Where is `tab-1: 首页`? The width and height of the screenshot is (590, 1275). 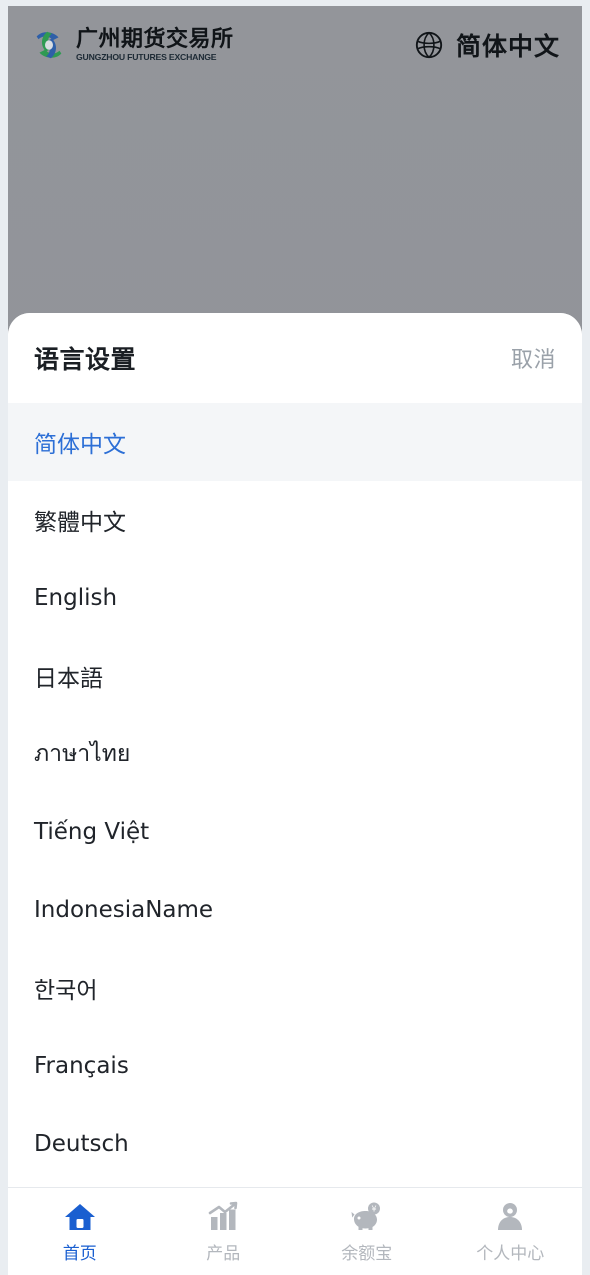
tab-1: 首页 is located at coordinates (80, 1231).